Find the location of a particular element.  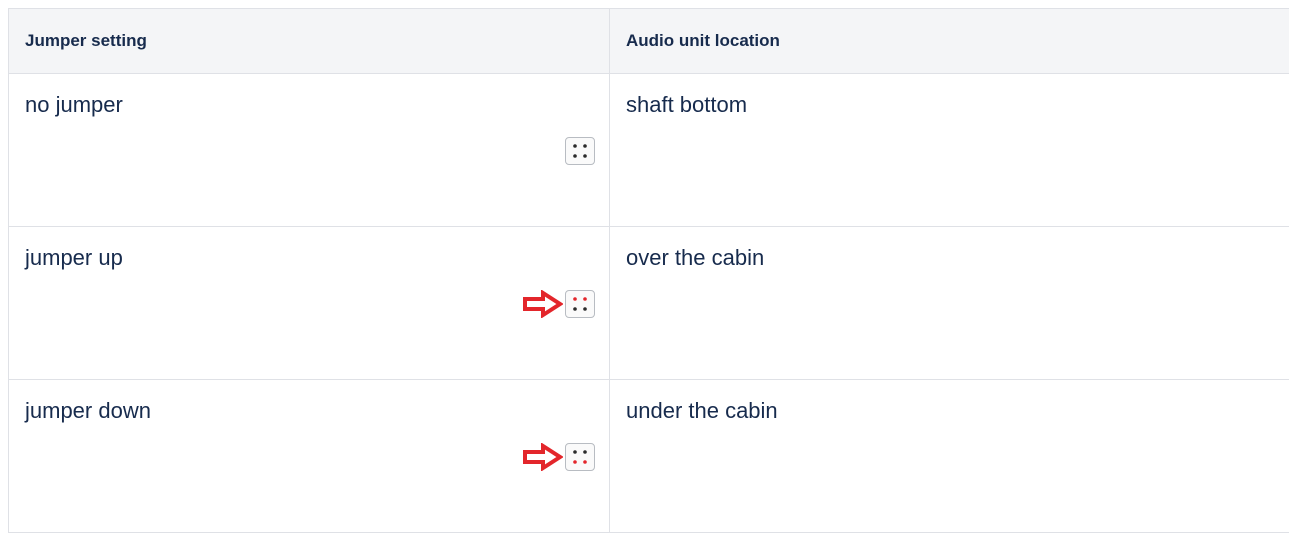

jumper-down-icon is located at coordinates (559, 457).